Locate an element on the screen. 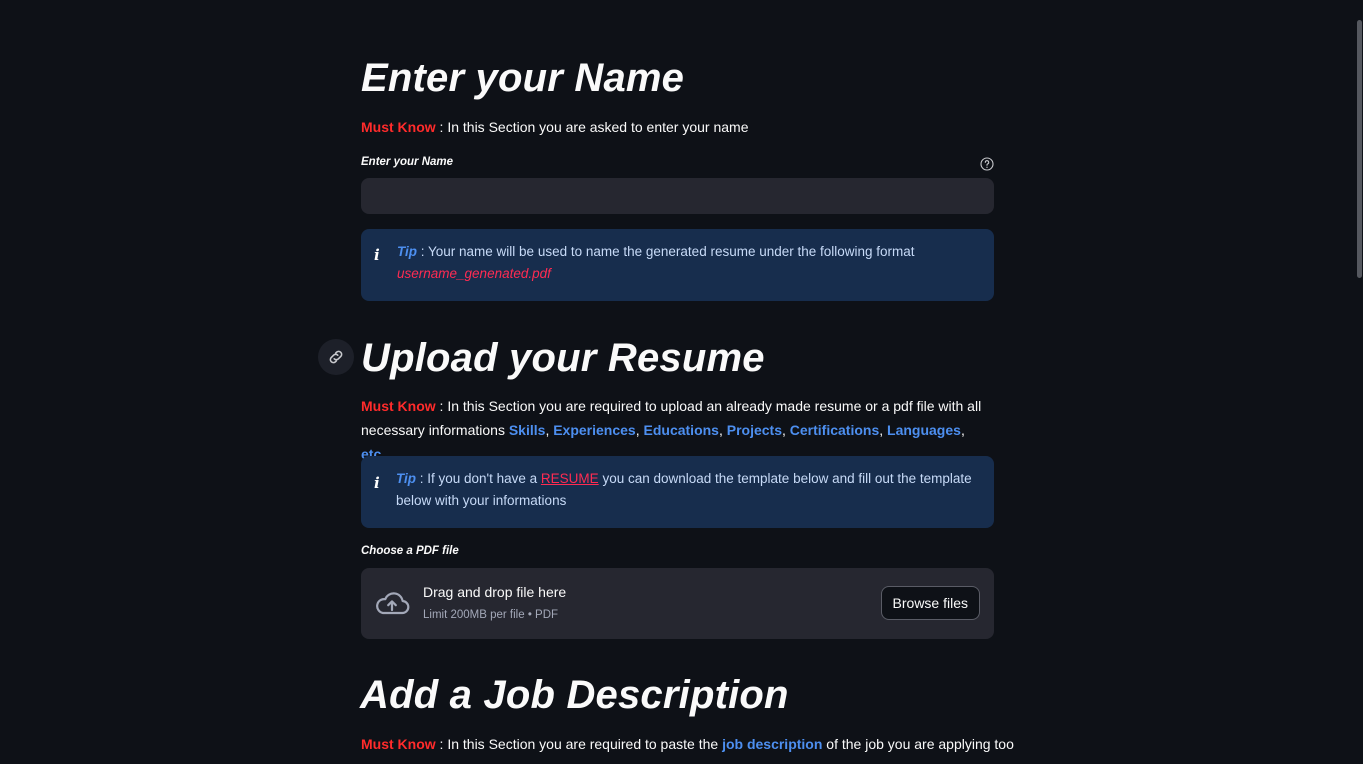 The width and height of the screenshot is (1363, 764). name-input is located at coordinates (677, 196).